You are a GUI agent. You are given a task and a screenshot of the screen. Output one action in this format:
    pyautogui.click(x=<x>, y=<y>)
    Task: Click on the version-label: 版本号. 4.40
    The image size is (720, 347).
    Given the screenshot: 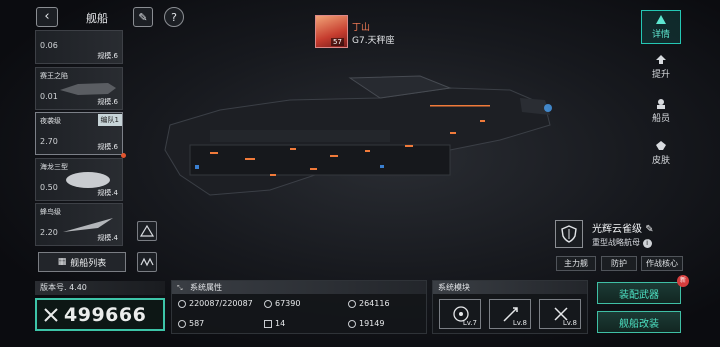 What is the action you would take?
    pyautogui.click(x=100, y=288)
    